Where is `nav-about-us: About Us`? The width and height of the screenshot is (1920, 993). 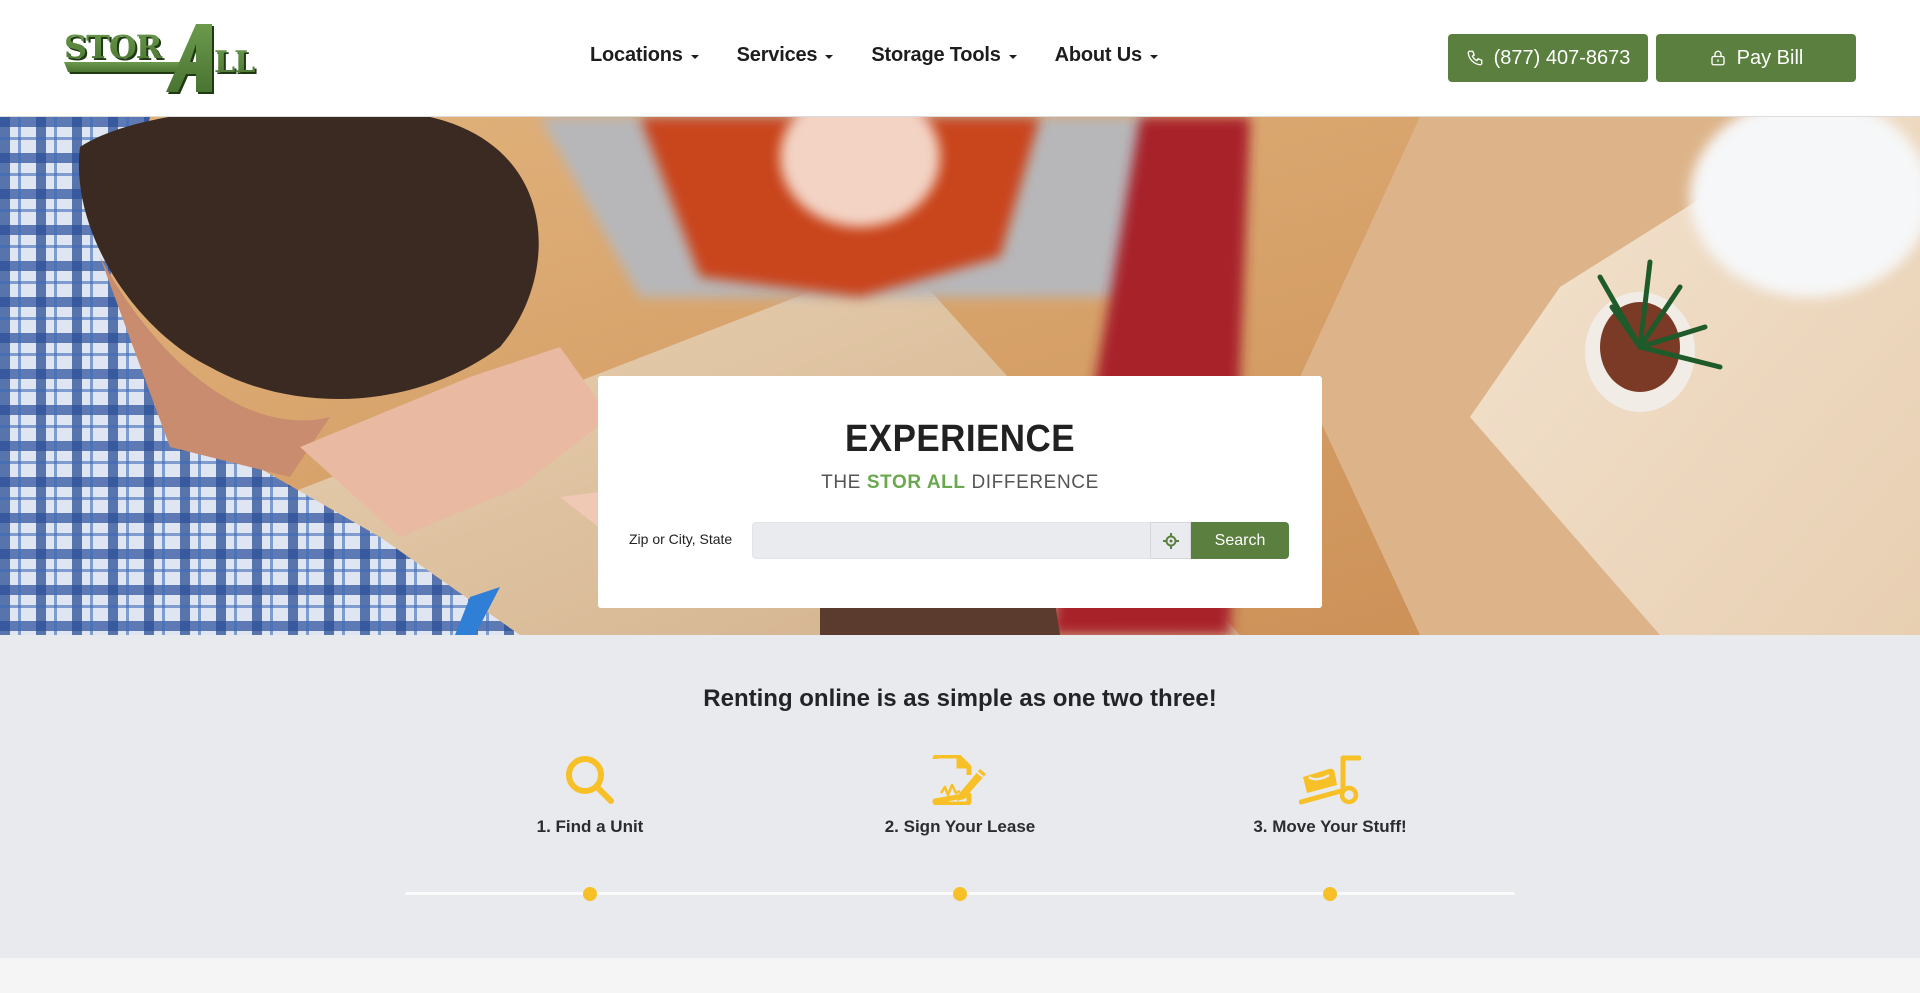
nav-about-us: About Us is located at coordinates (1106, 55).